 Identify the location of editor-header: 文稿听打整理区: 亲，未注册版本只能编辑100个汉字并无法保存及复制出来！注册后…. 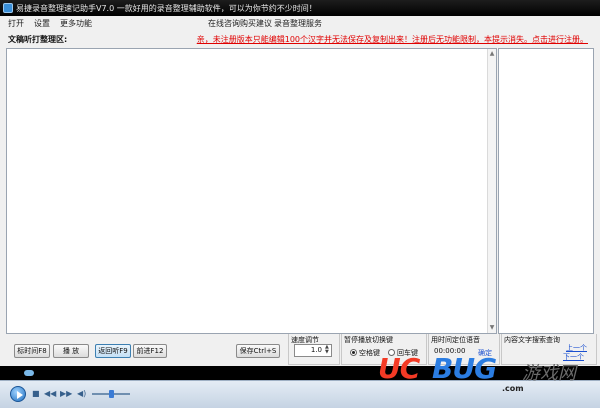
(300, 38).